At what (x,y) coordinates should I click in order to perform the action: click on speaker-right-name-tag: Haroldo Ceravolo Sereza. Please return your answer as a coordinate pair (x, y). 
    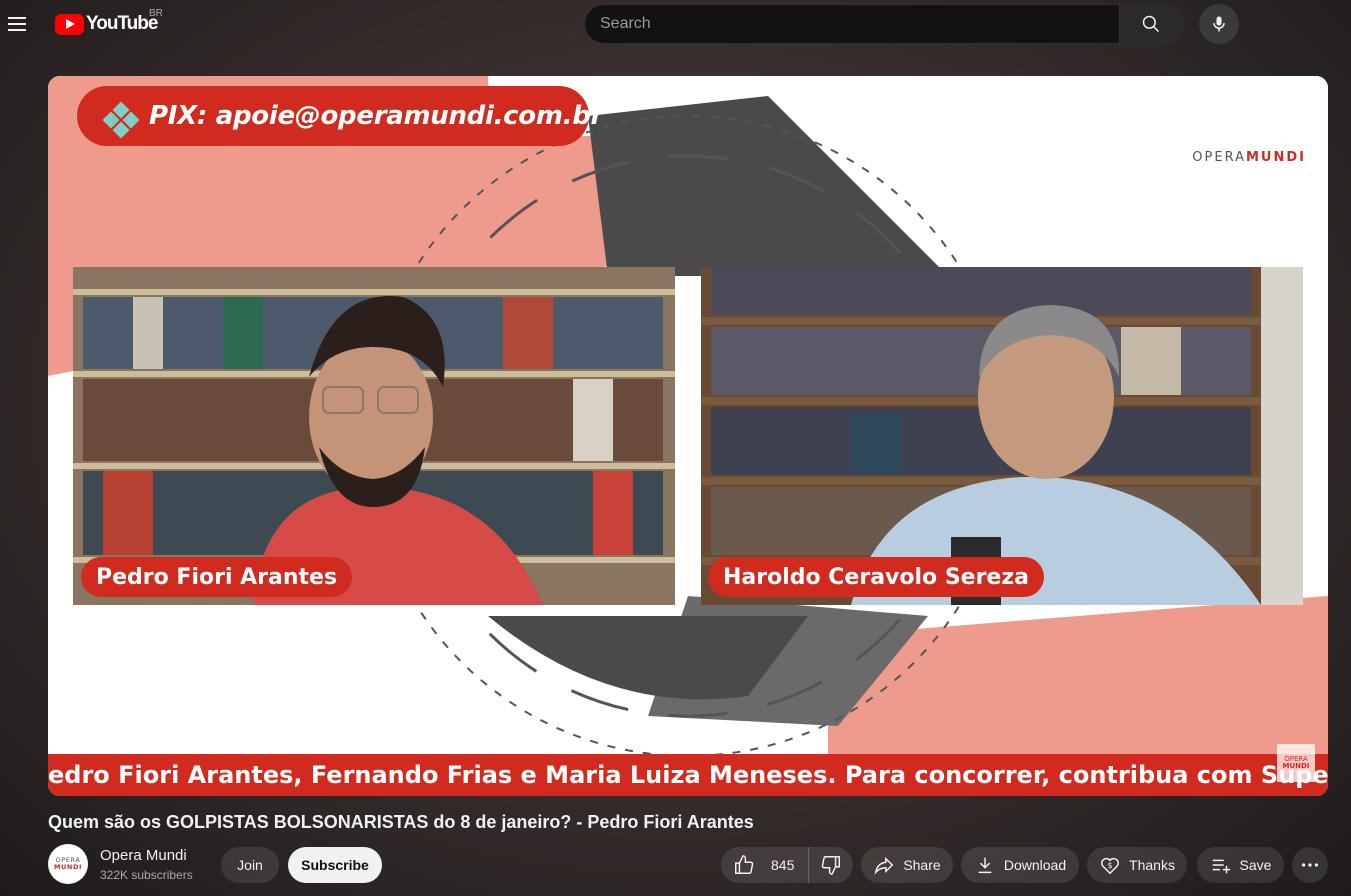
    Looking at the image, I should click on (876, 577).